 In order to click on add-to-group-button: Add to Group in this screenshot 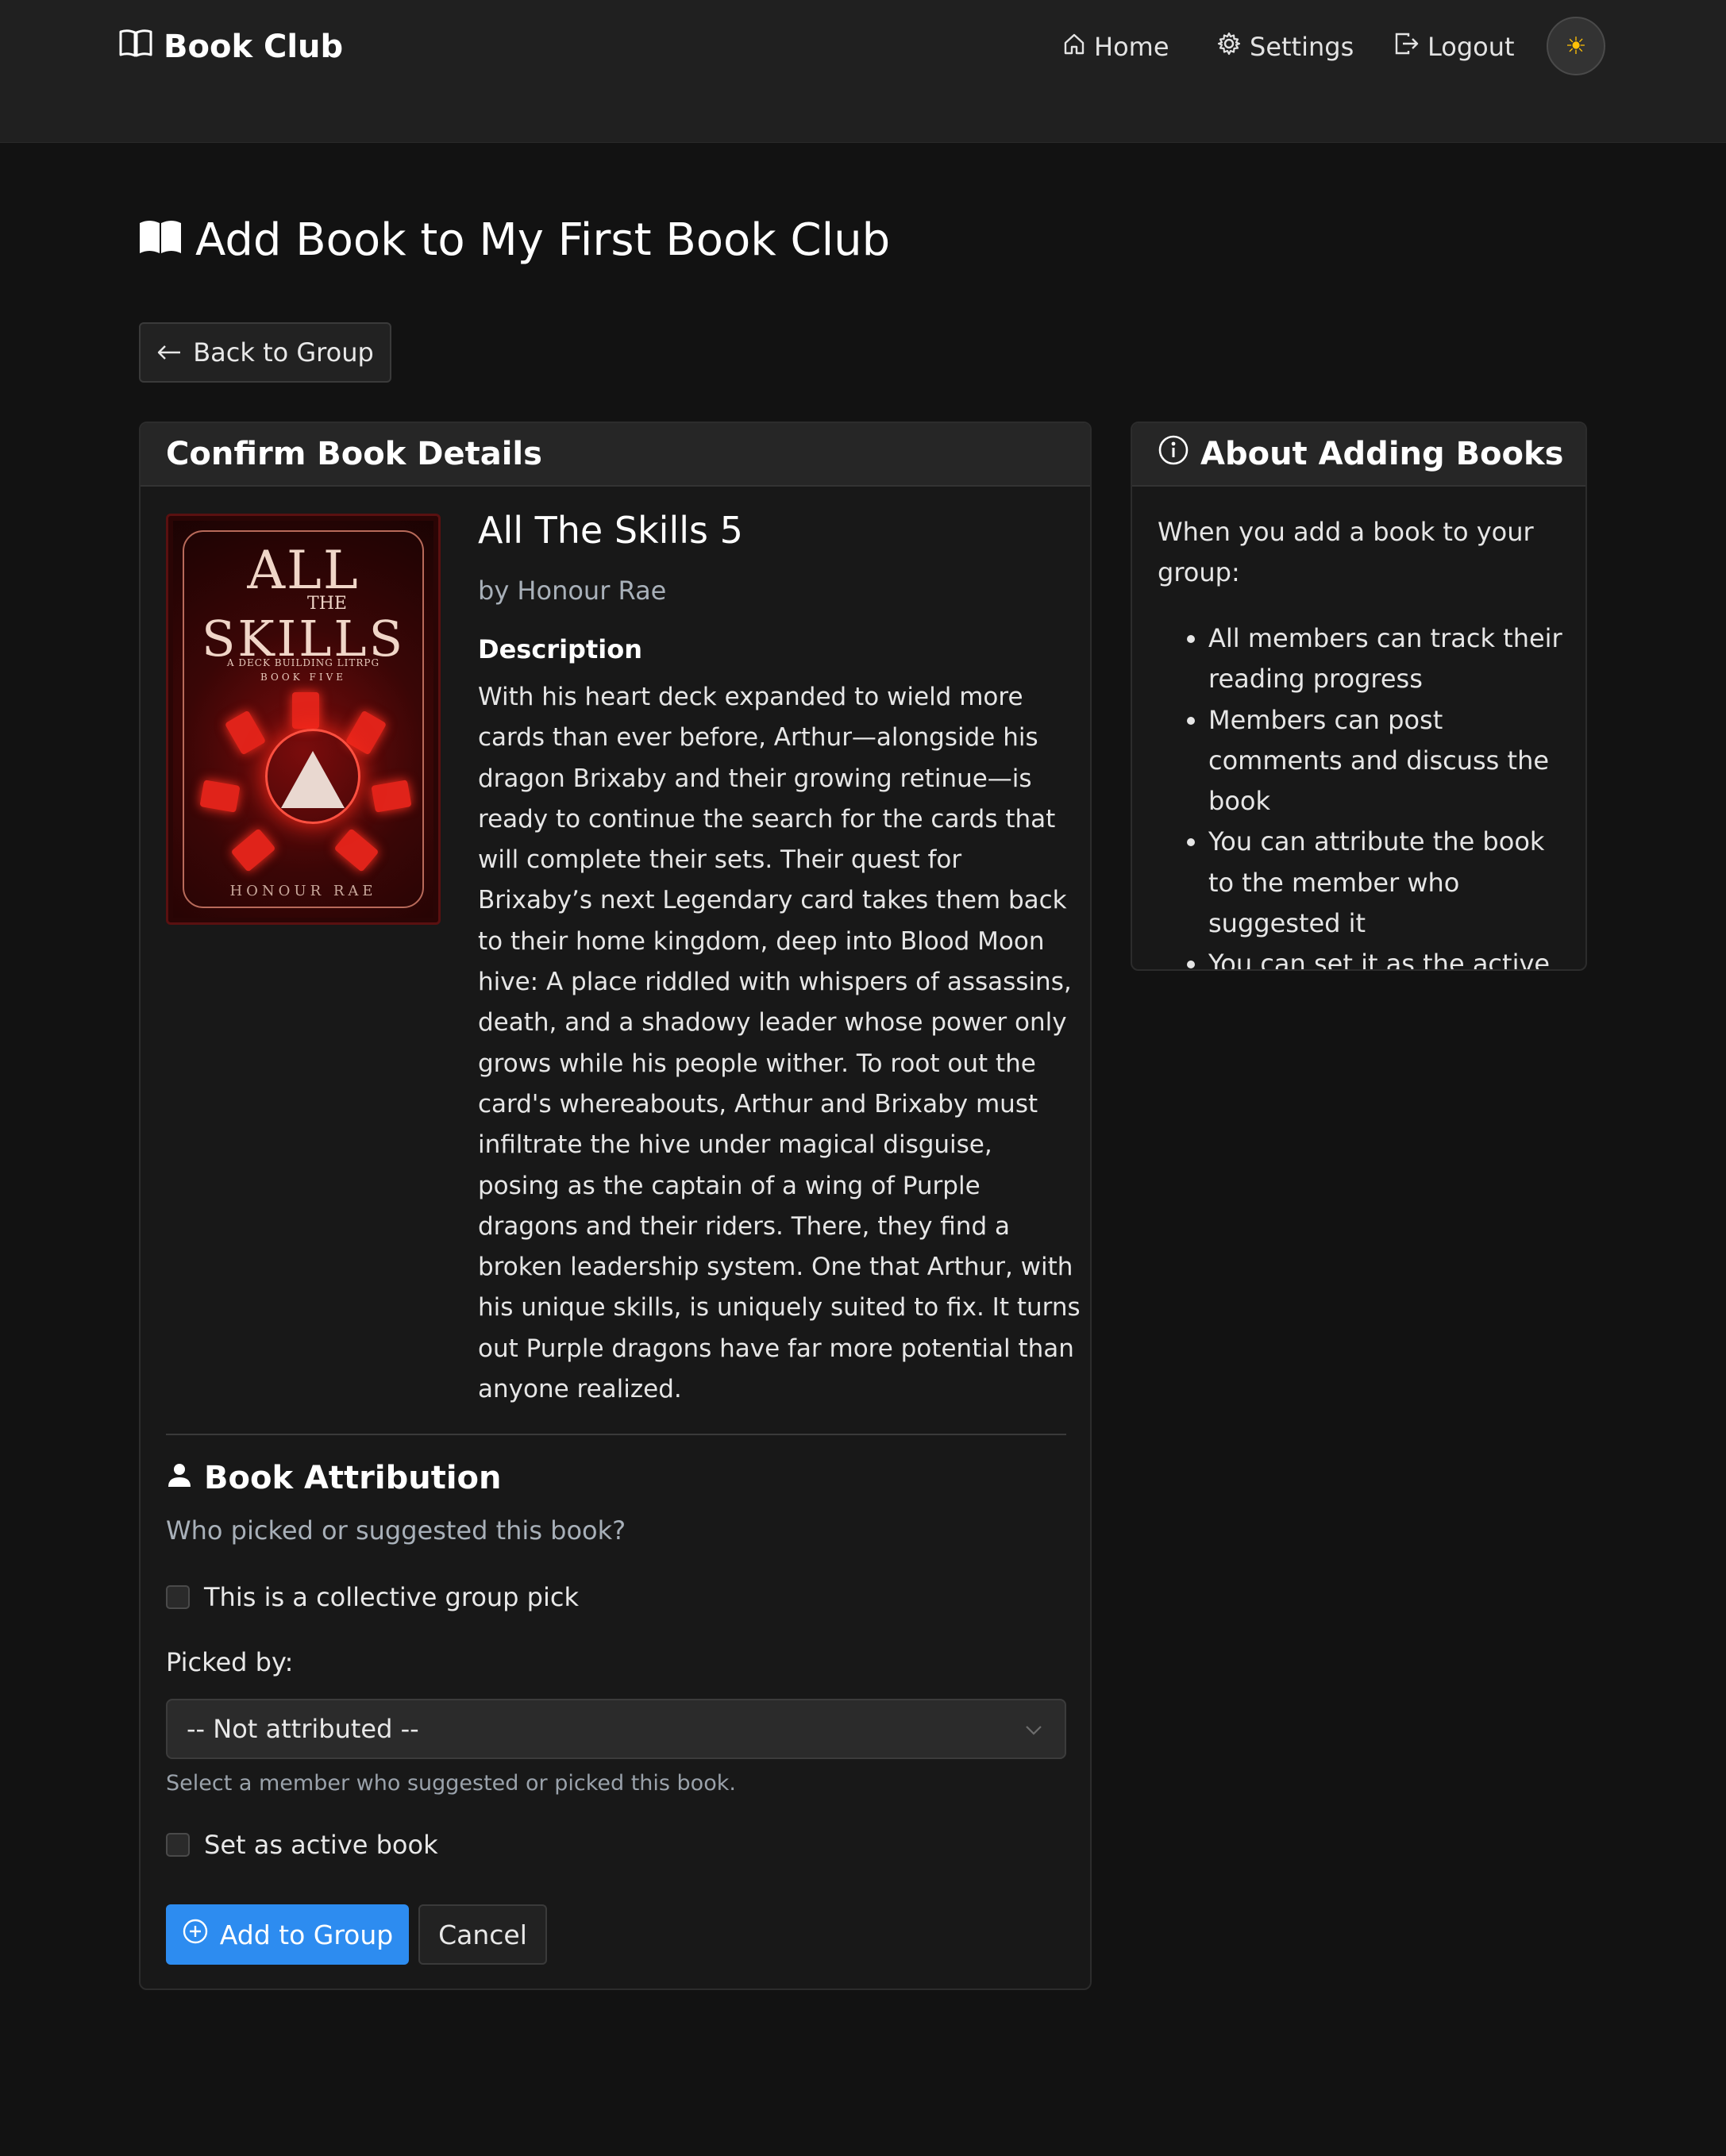, I will do `click(287, 1934)`.